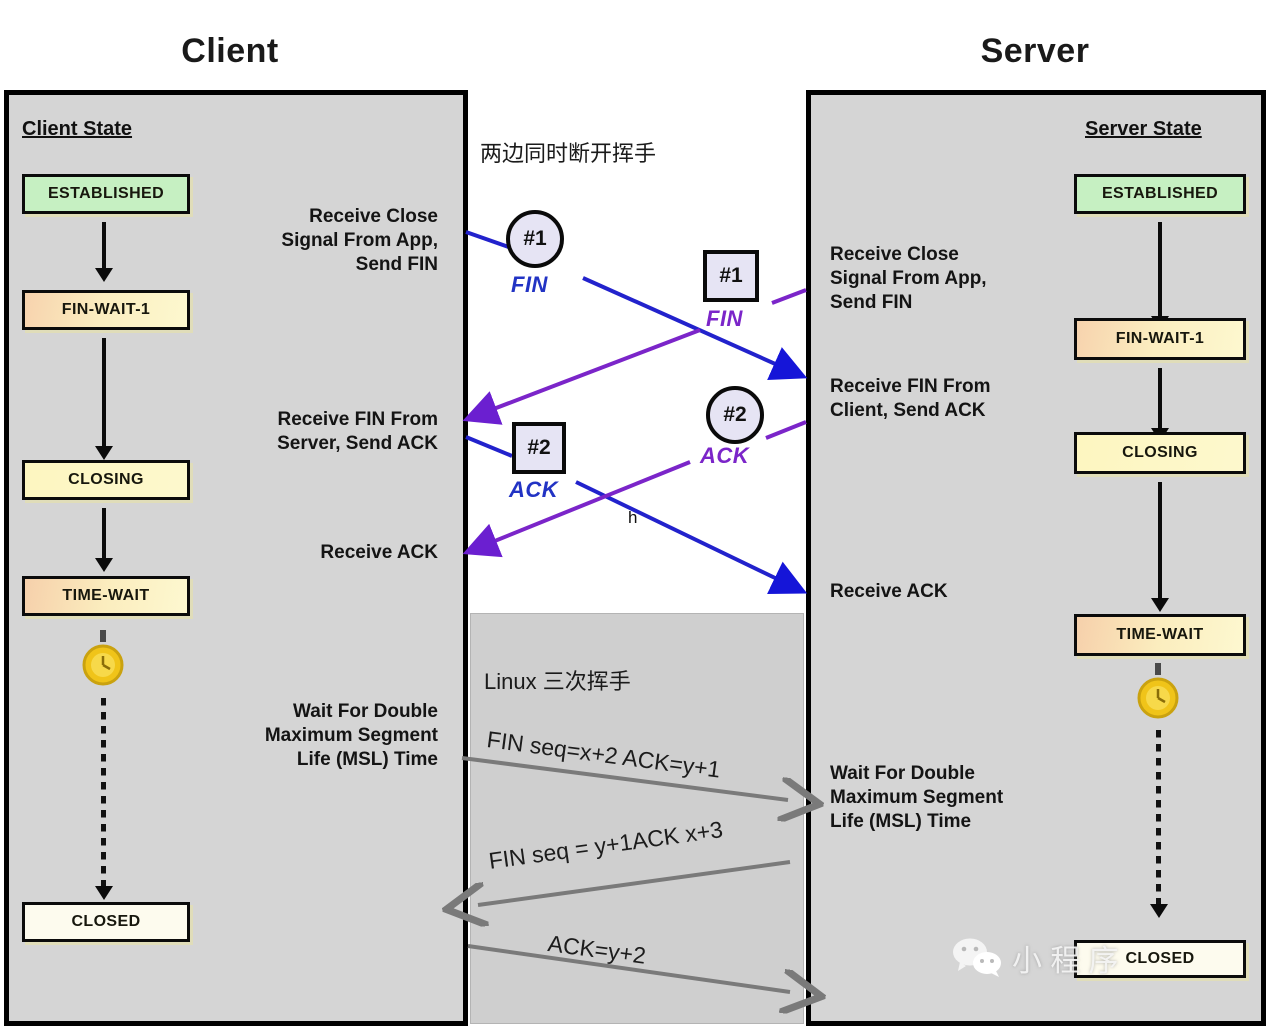 The height and width of the screenshot is (1026, 1270). What do you see at coordinates (725, 455) in the screenshot?
I see `badge-caption-server-ack-2: ACK` at bounding box center [725, 455].